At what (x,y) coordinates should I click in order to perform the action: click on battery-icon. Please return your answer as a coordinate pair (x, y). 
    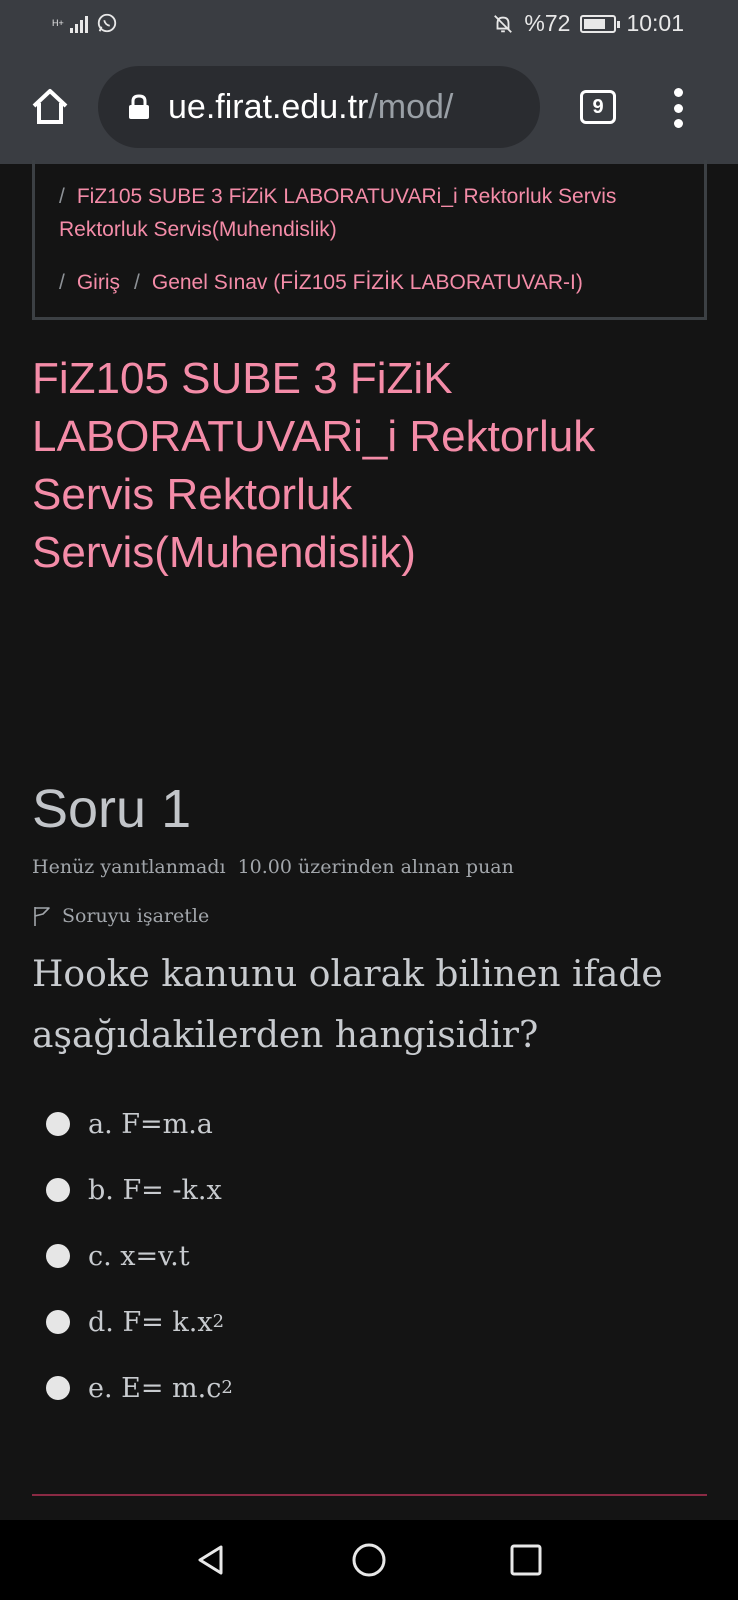
    Looking at the image, I should click on (600, 23).